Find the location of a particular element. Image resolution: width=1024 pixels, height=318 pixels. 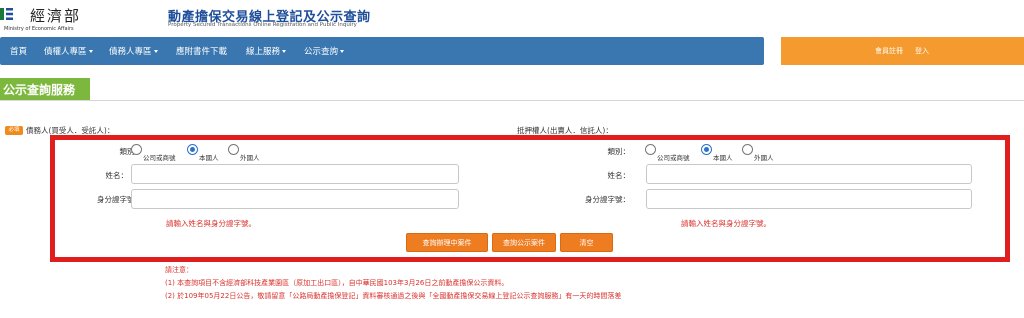

mortgagor-id-label: 身分證字號： is located at coordinates (607, 199).